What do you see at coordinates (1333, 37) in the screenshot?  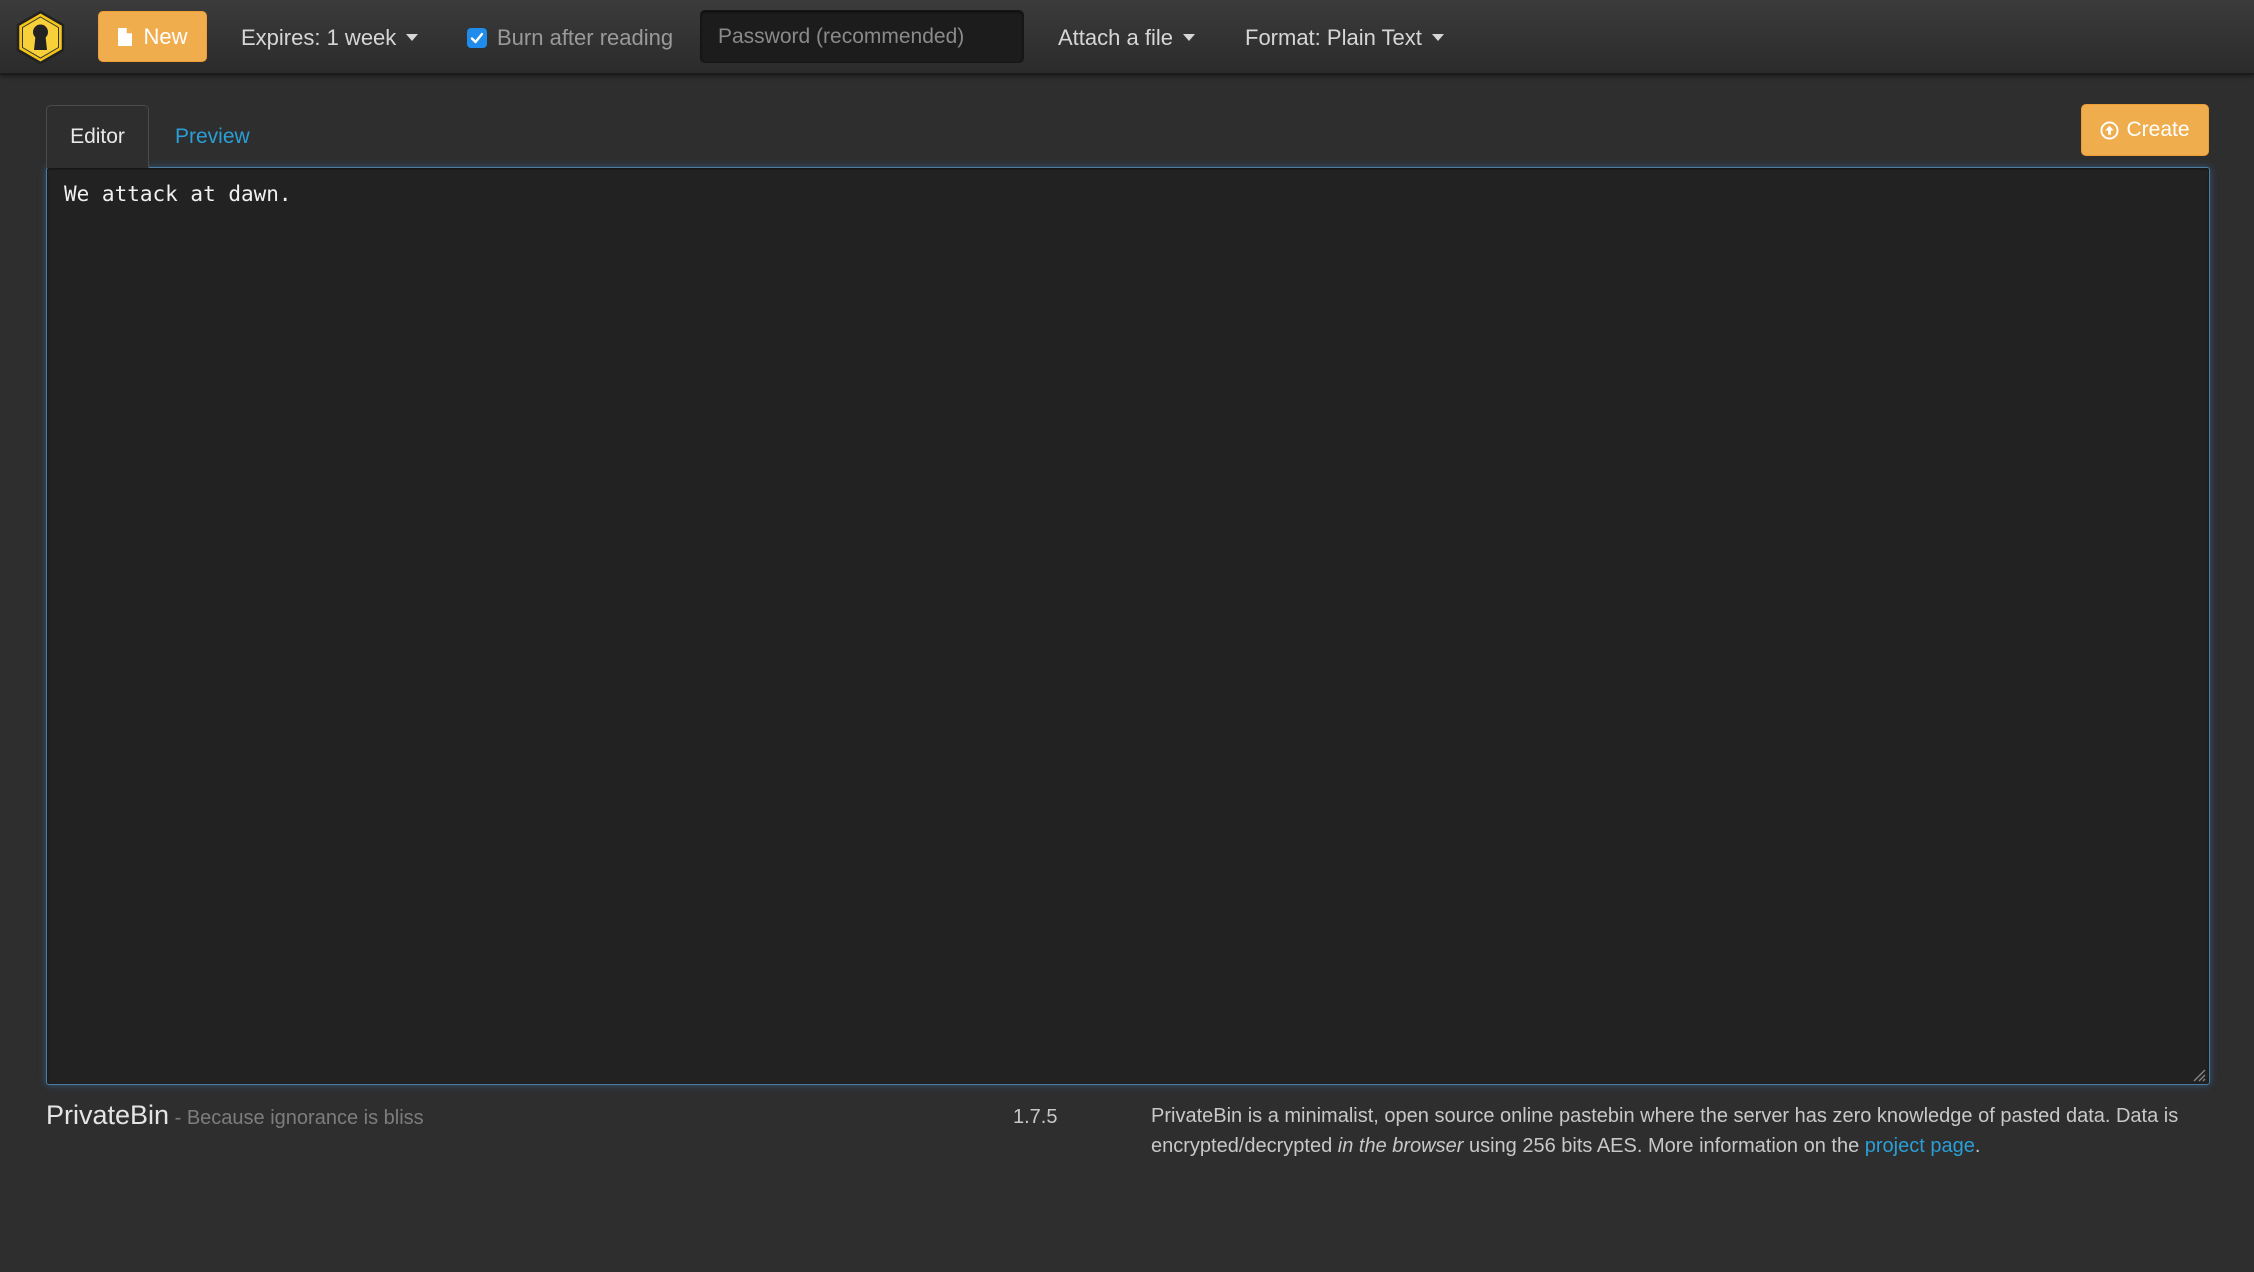 I see `format-label: Format: Plain Text` at bounding box center [1333, 37].